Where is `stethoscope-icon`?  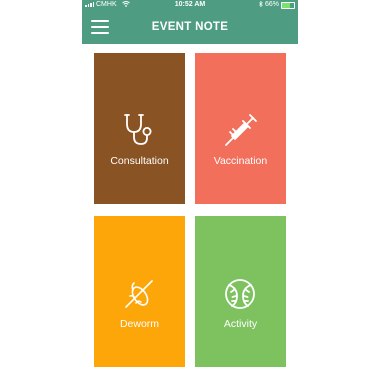
stethoscope-icon is located at coordinates (138, 129).